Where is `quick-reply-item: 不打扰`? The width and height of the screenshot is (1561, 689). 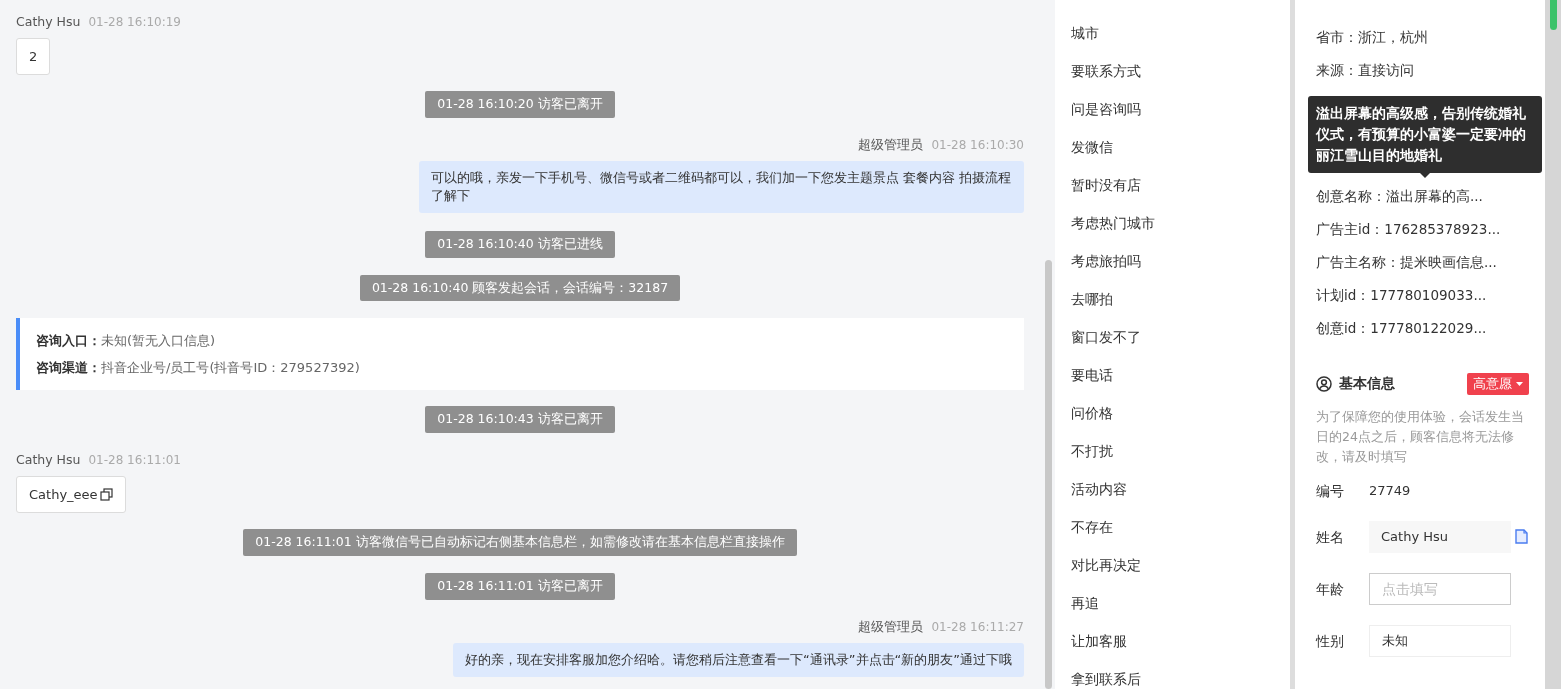 quick-reply-item: 不打扰 is located at coordinates (1172, 451).